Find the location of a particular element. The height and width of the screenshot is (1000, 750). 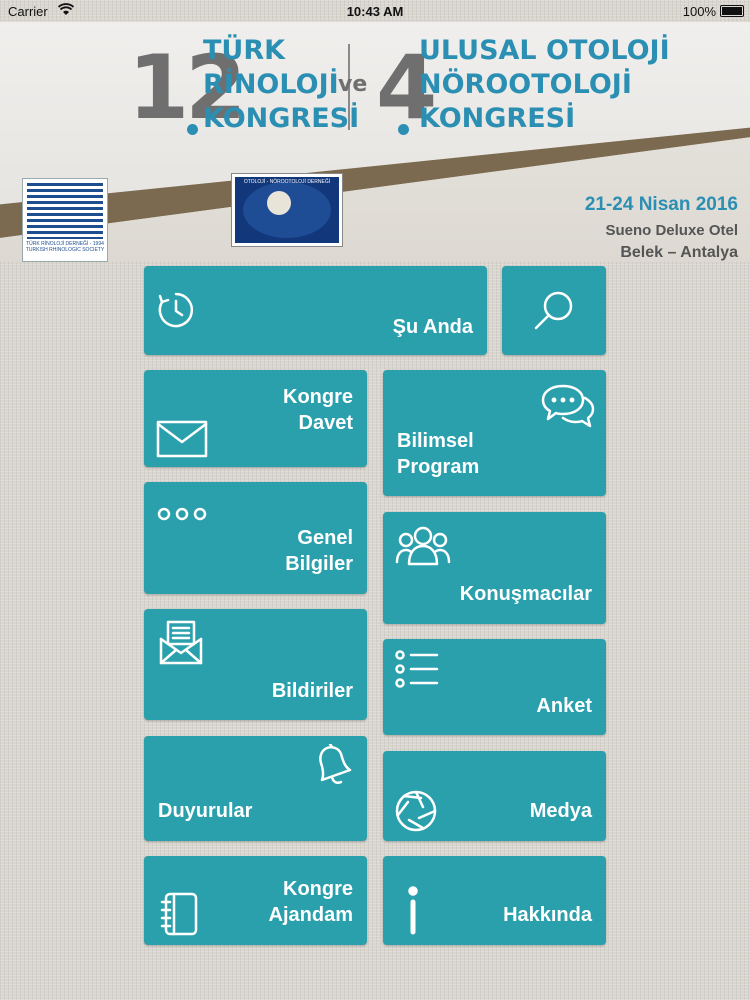

hakkinda-tile: Hakkında is located at coordinates (494, 900).